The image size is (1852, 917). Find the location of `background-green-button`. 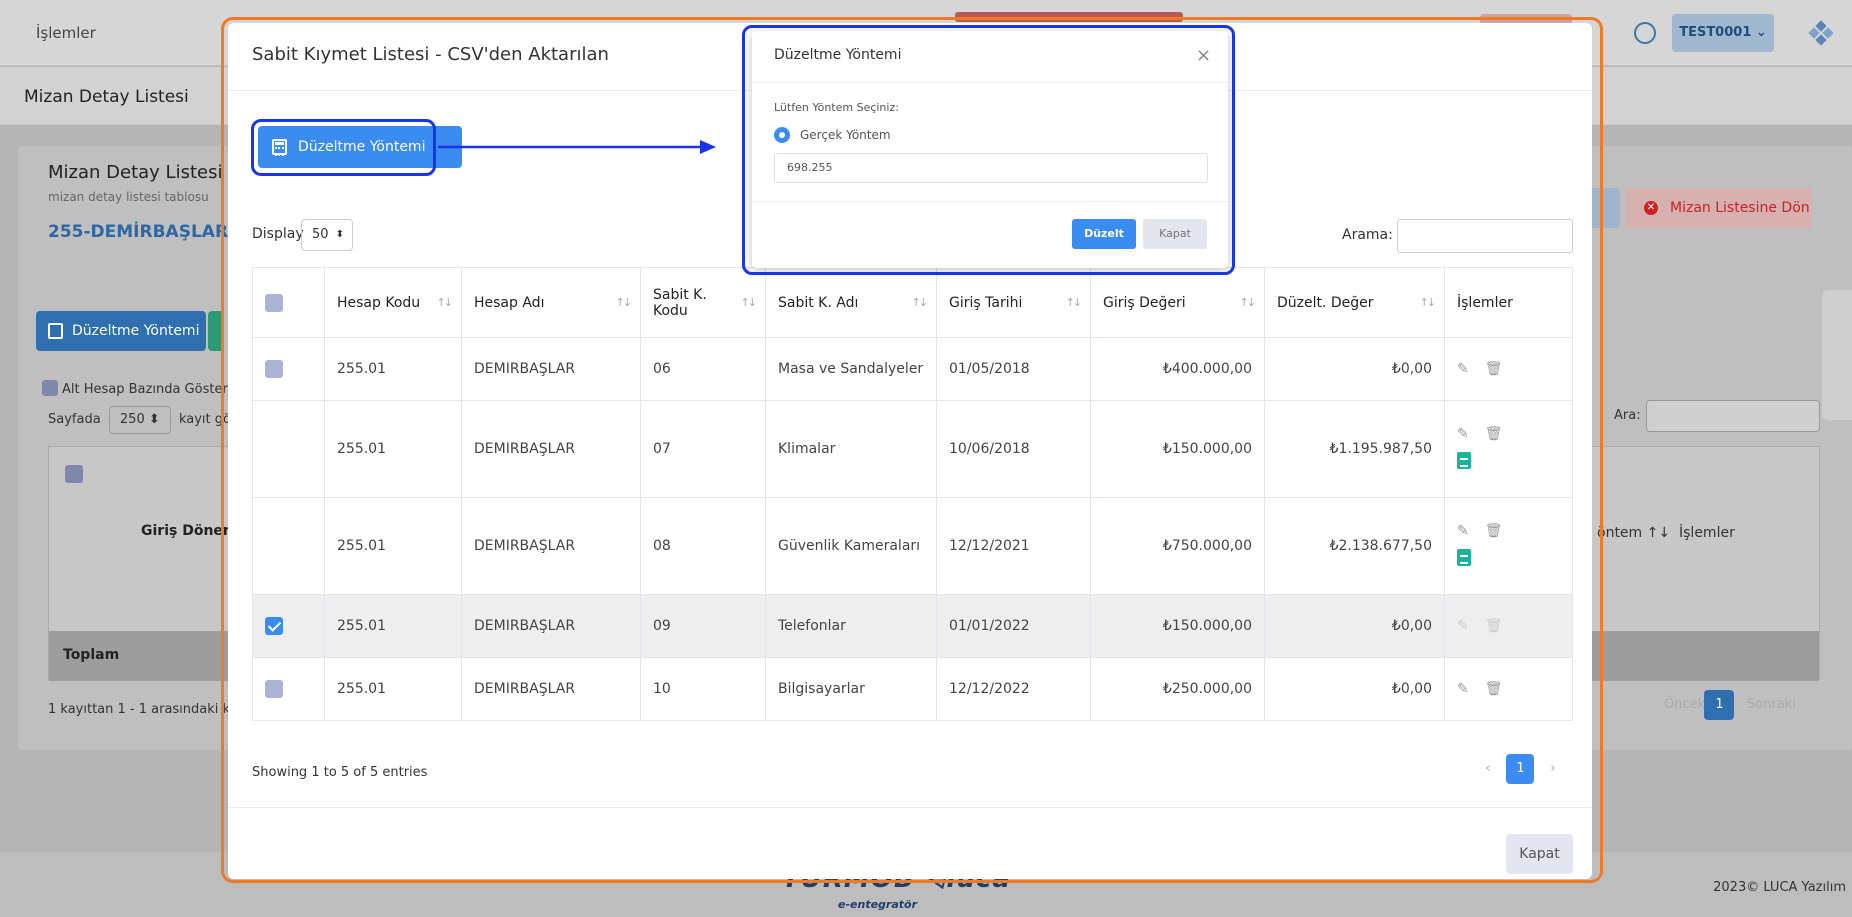

background-green-button is located at coordinates (216, 331).